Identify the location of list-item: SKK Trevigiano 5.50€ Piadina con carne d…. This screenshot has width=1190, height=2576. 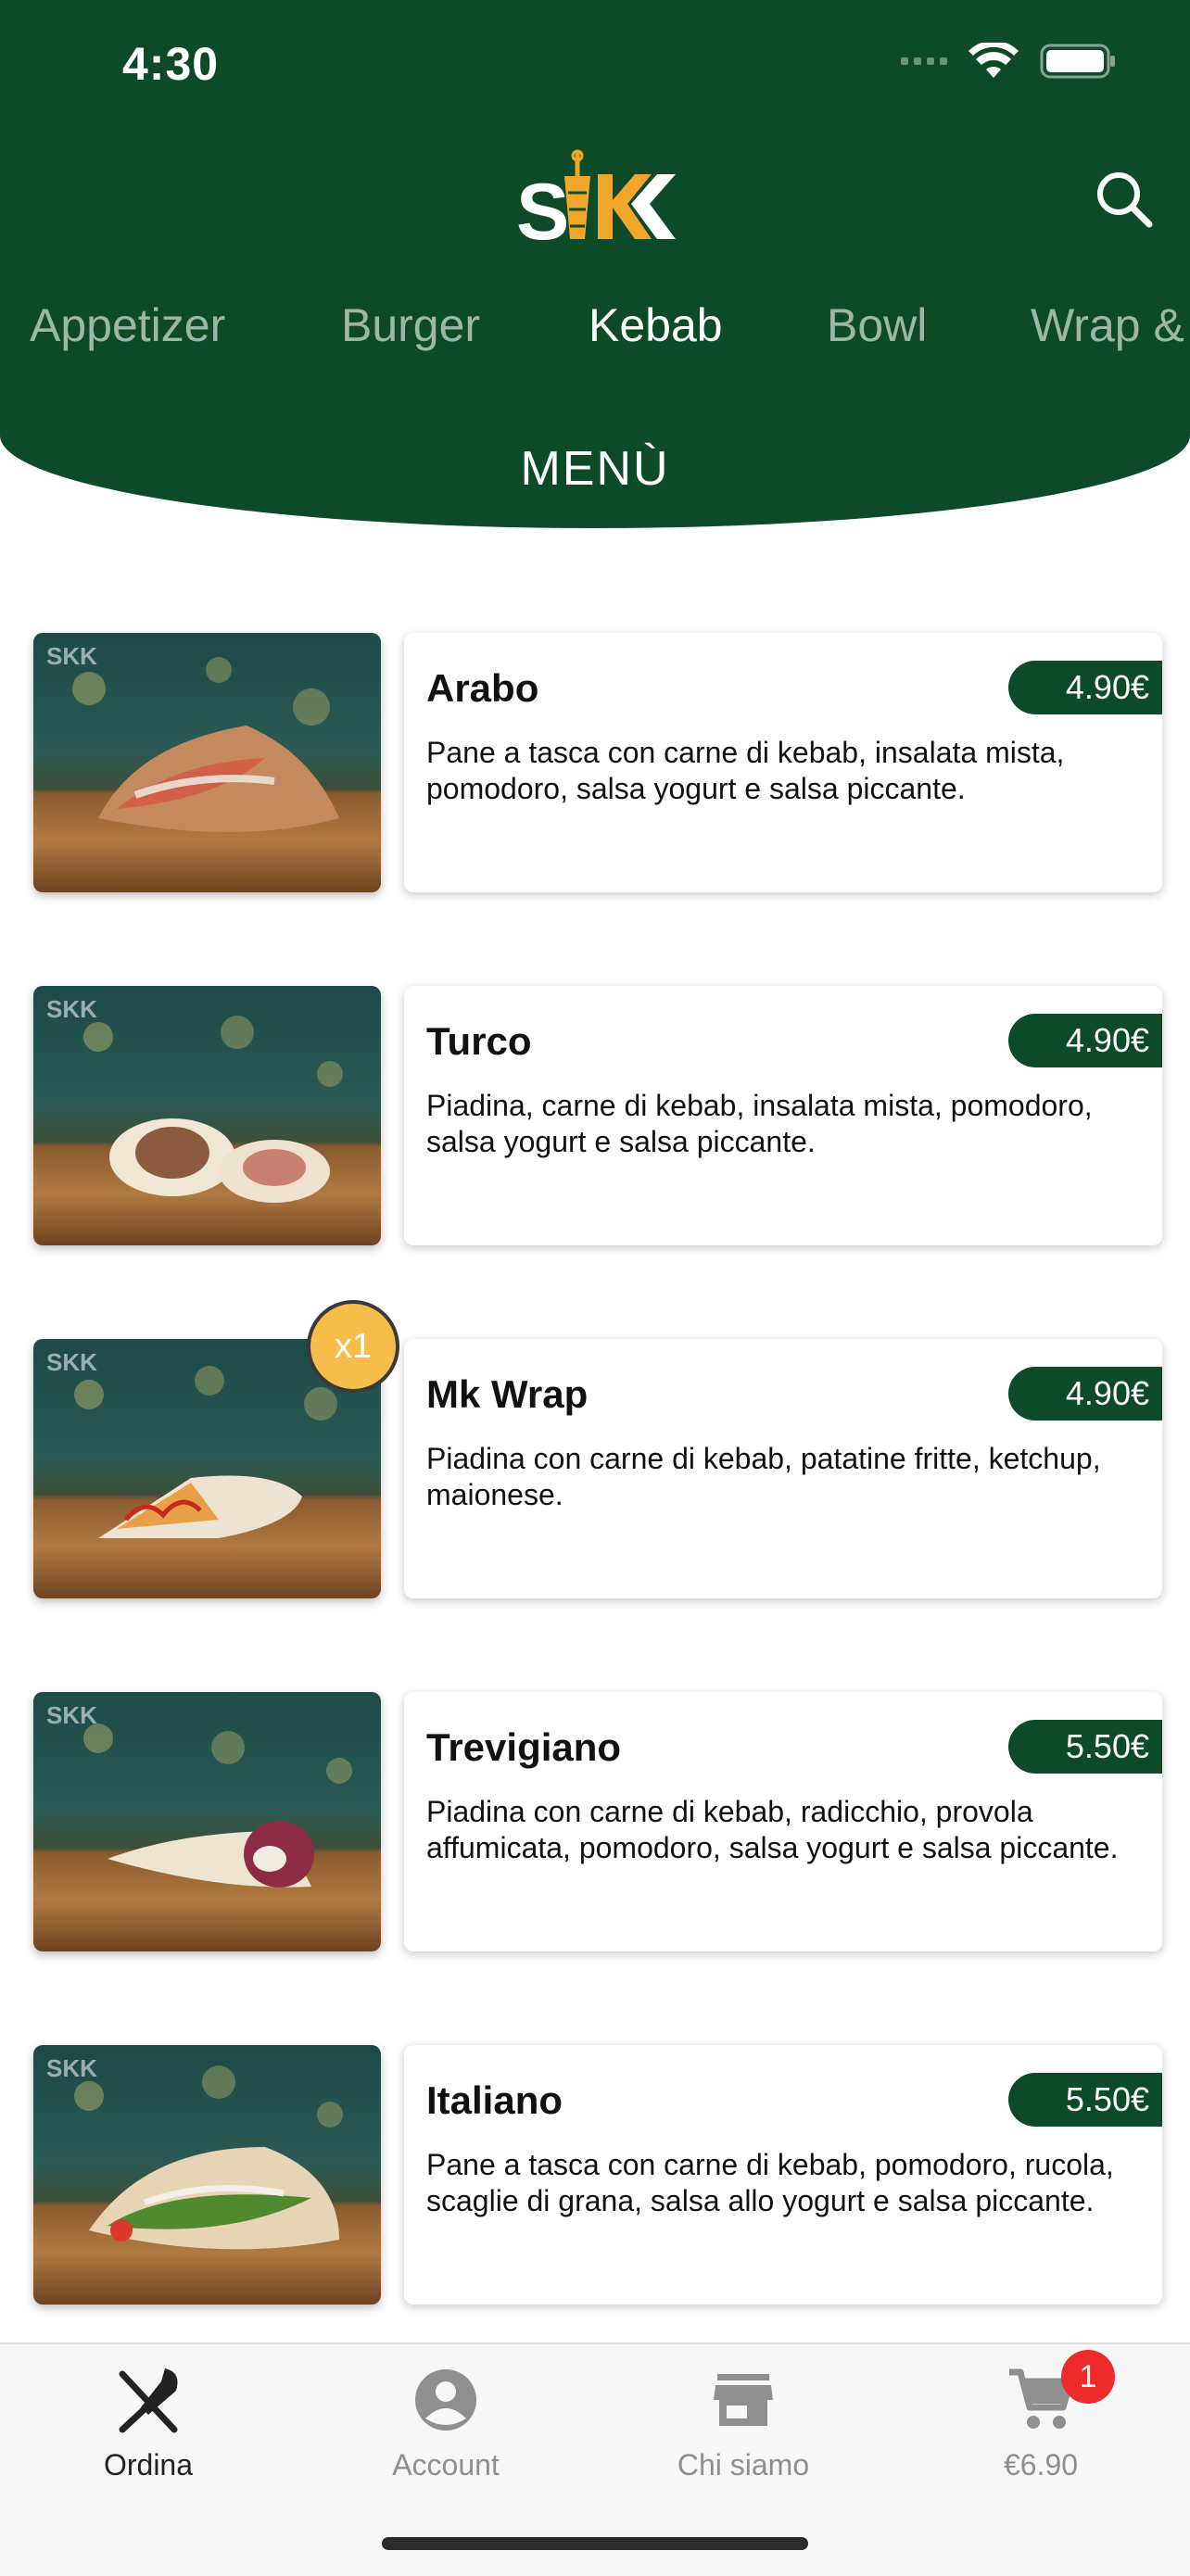
(595, 1821).